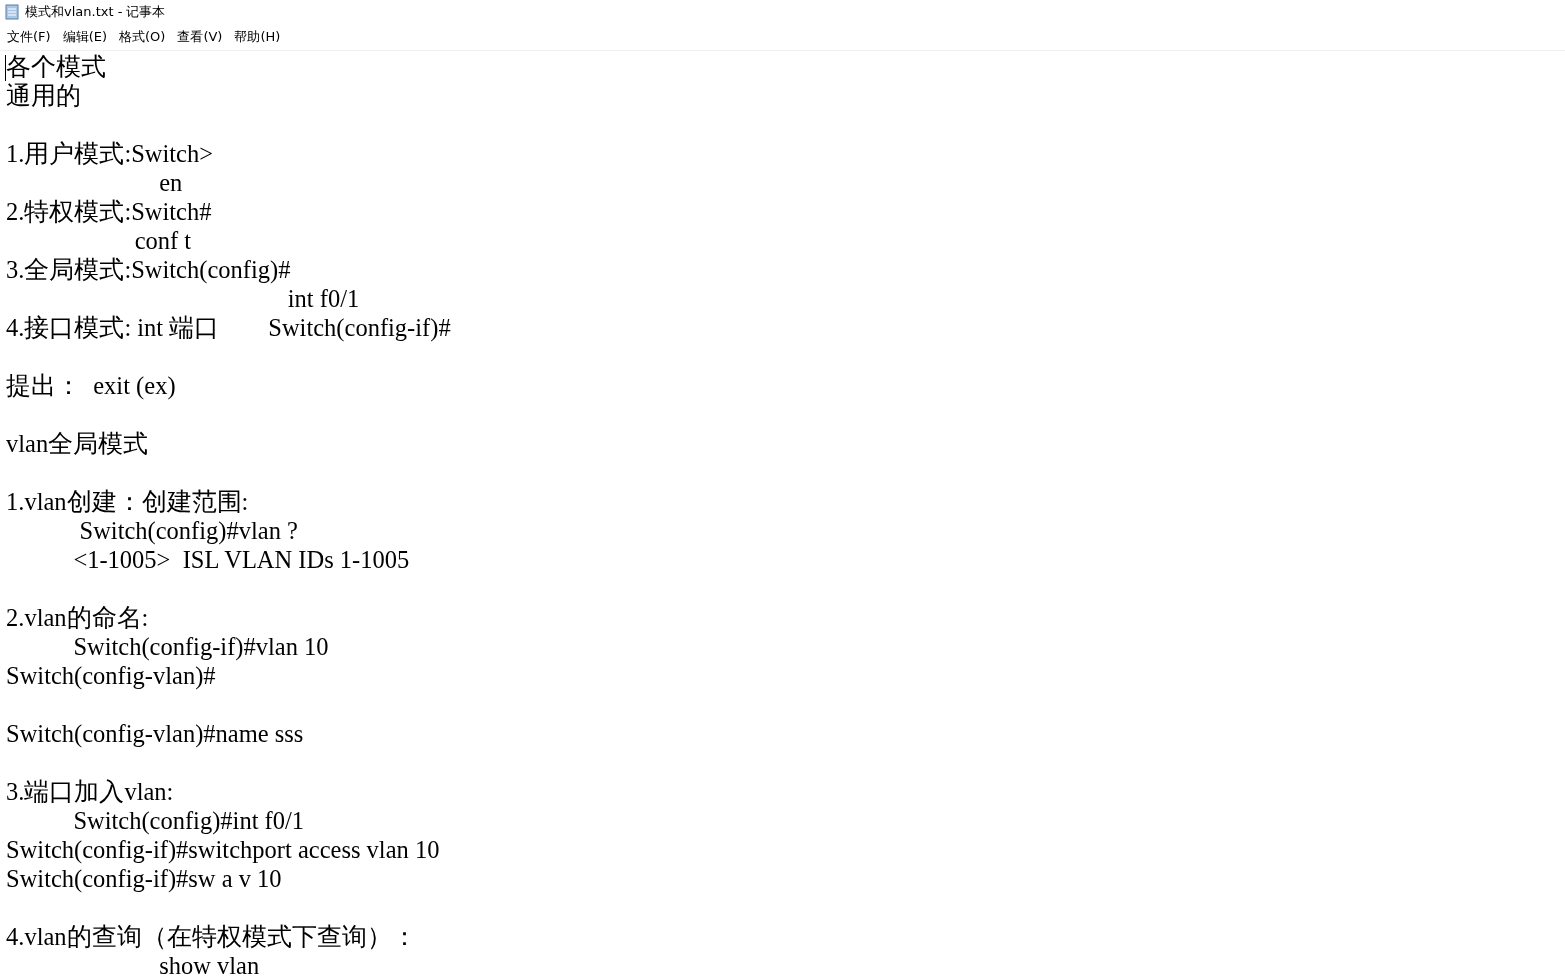 This screenshot has height=978, width=1565. Describe the element at coordinates (110, 153) in the screenshot. I see `text-line: 1.用户模式:Switch>` at that location.